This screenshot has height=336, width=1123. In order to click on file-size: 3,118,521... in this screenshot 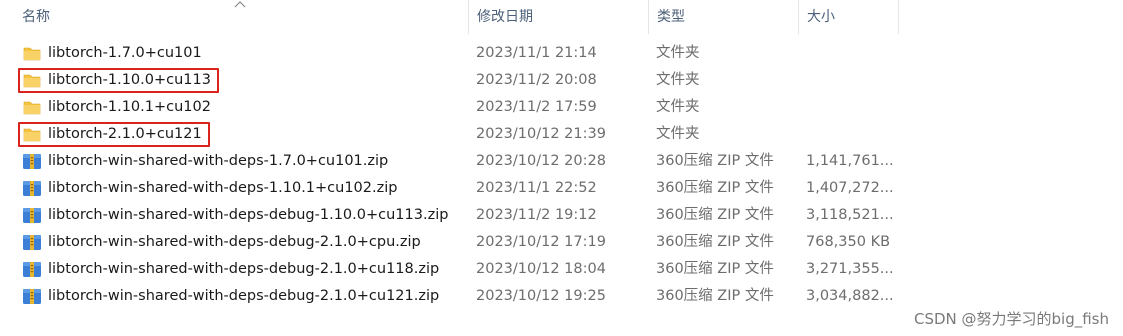, I will do `click(850, 215)`.